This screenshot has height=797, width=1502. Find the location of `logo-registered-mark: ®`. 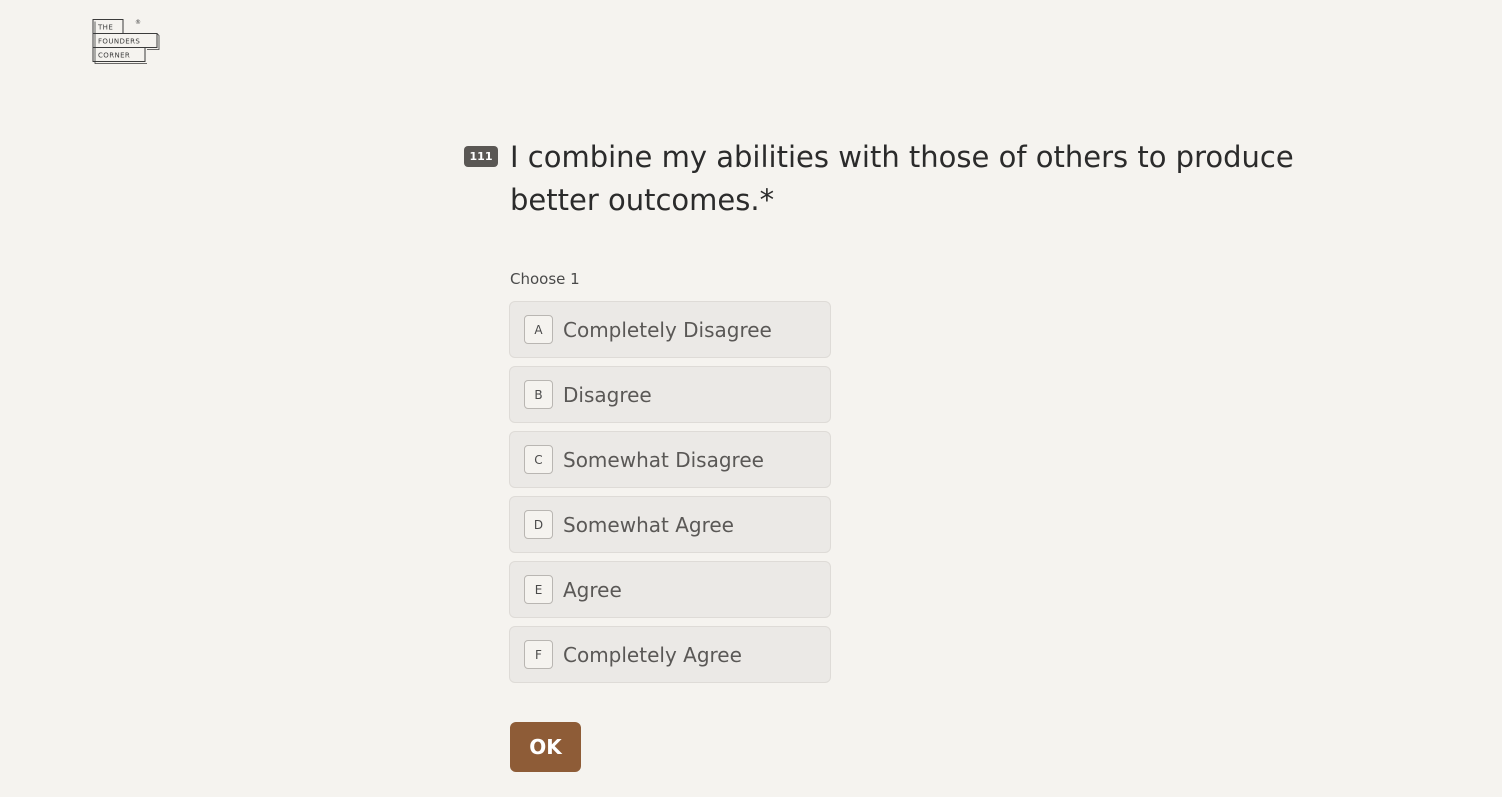

logo-registered-mark: ® is located at coordinates (138, 22).